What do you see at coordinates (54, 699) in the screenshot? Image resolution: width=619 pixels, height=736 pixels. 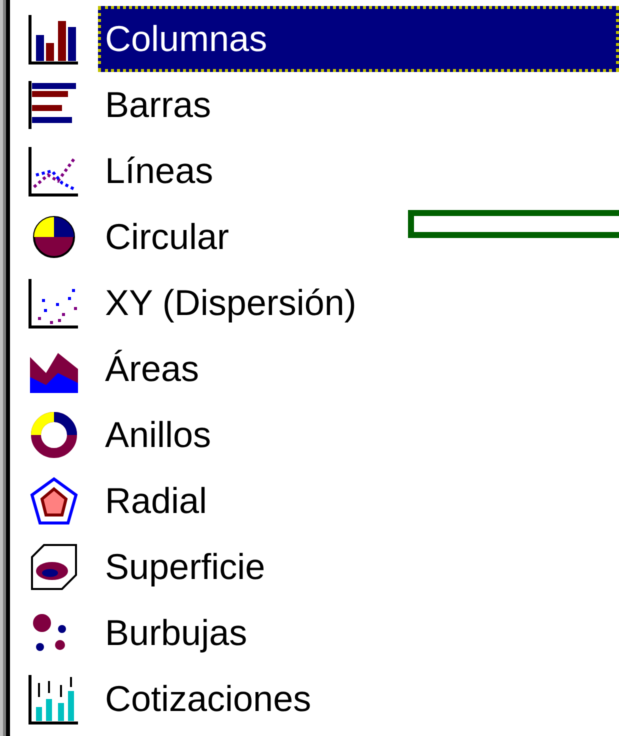 I see `stock-chart-icon` at bounding box center [54, 699].